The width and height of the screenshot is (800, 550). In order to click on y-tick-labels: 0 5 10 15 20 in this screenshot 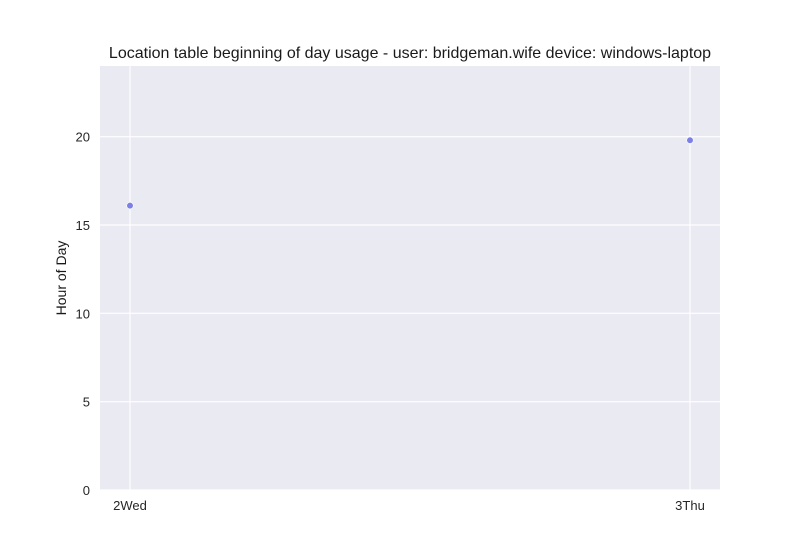, I will do `click(83, 314)`.